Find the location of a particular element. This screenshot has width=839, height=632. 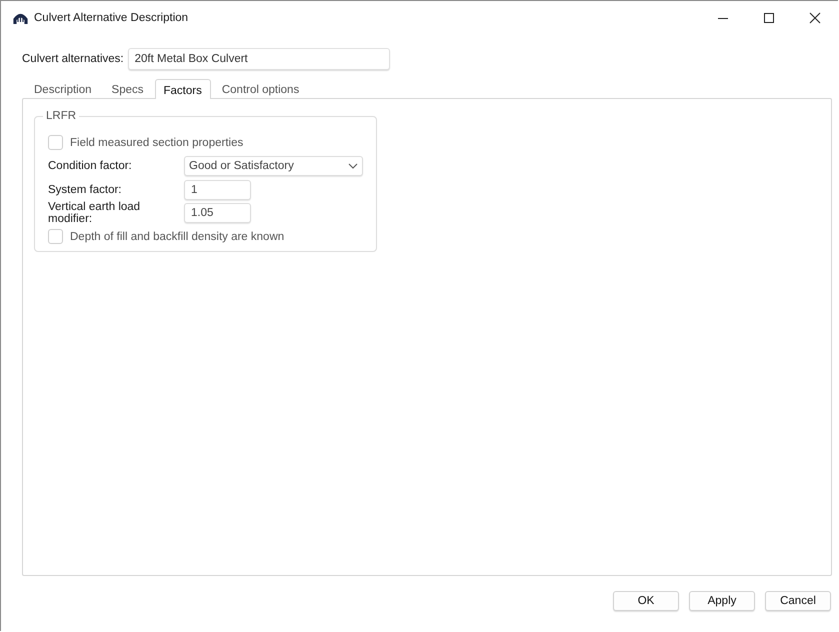

checkbox-label: Depth of fill and backfill density are known is located at coordinates (177, 236).